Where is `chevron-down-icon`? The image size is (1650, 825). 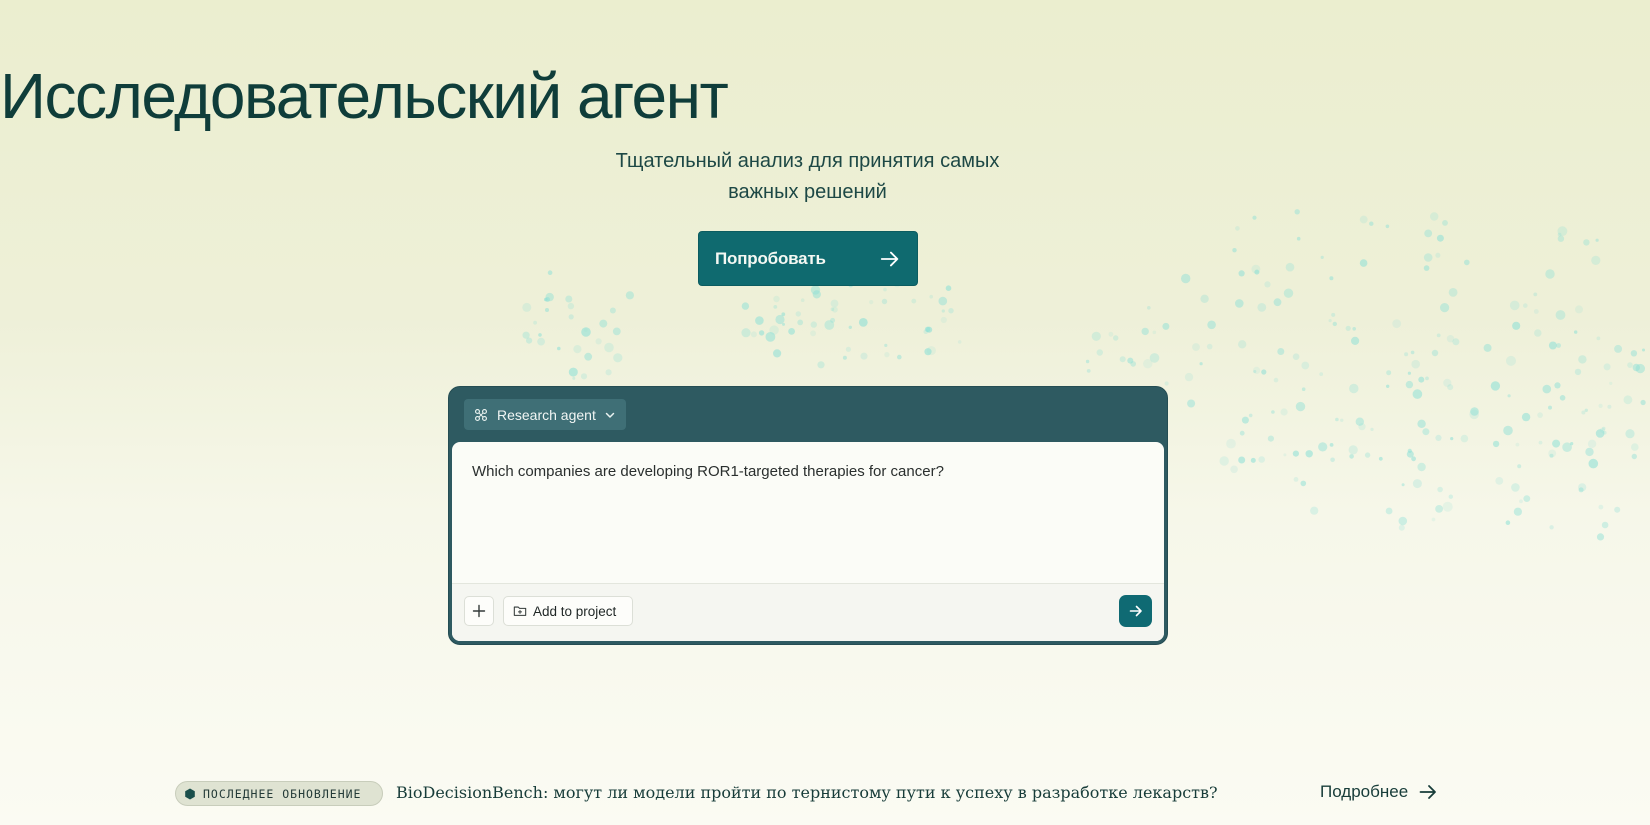
chevron-down-icon is located at coordinates (610, 415).